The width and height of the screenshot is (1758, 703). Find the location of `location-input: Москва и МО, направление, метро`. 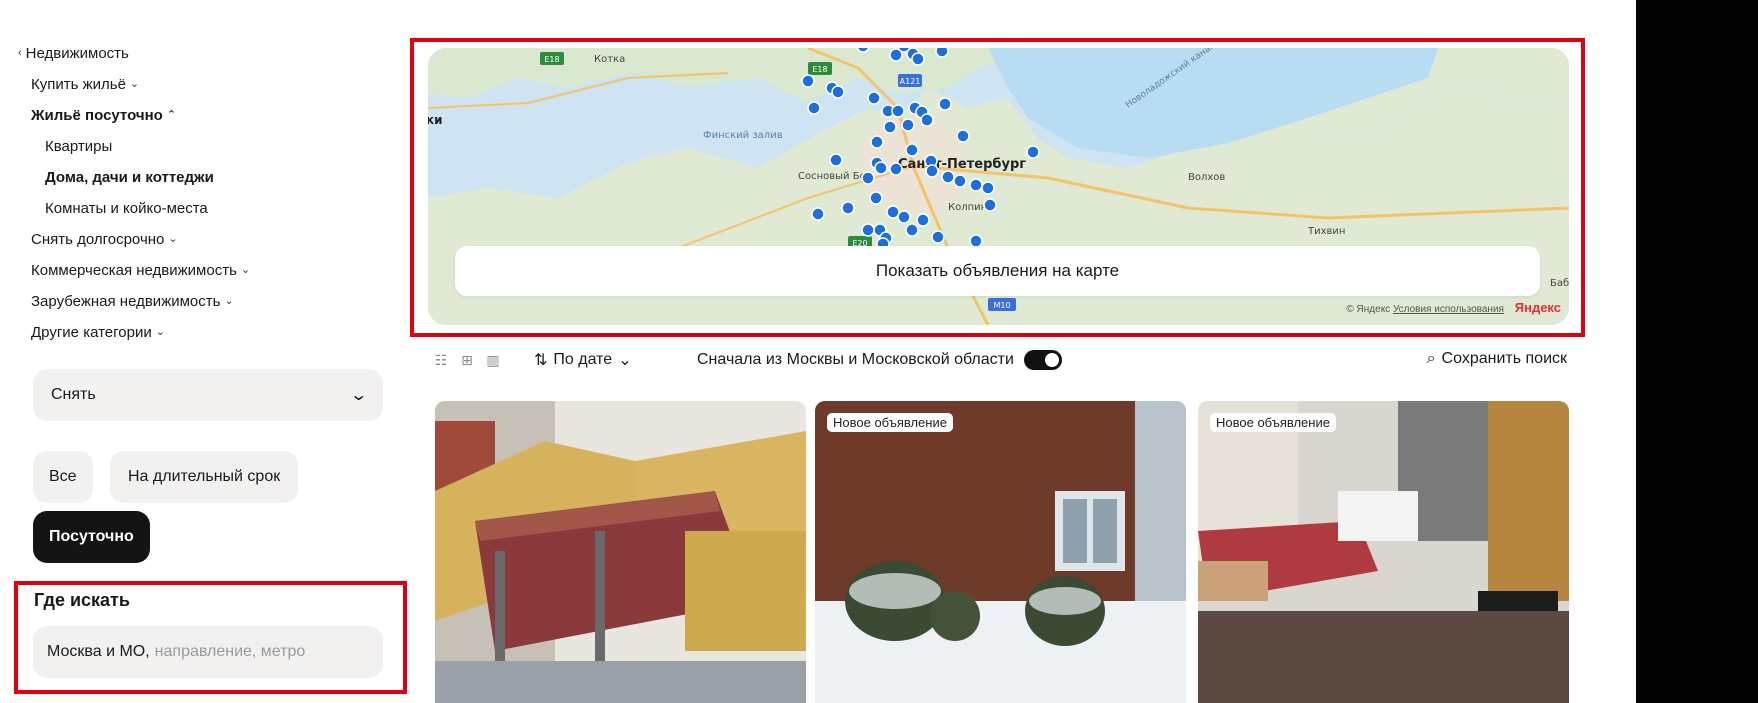

location-input: Москва и МО, направление, метро is located at coordinates (208, 652).